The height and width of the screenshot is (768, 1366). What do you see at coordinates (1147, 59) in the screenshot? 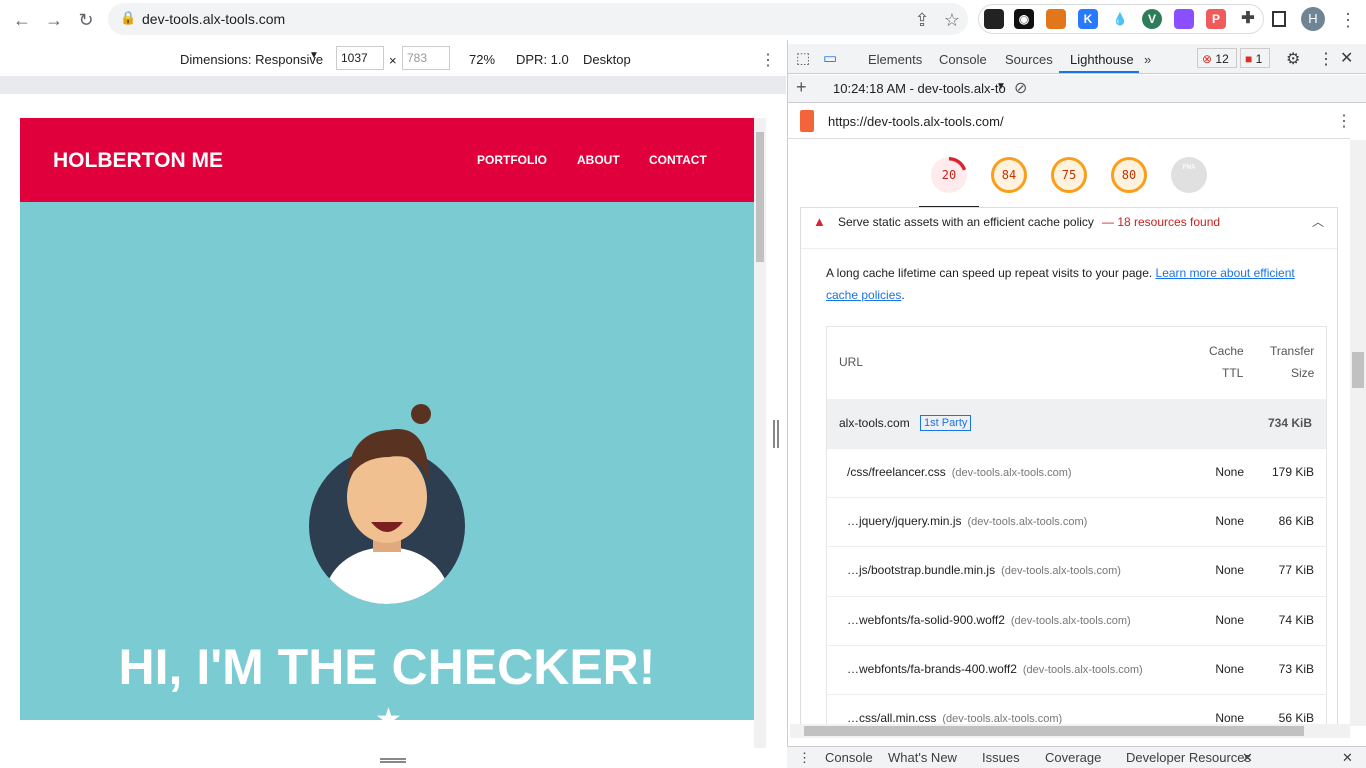
I see `more-tabs-icon: »` at bounding box center [1147, 59].